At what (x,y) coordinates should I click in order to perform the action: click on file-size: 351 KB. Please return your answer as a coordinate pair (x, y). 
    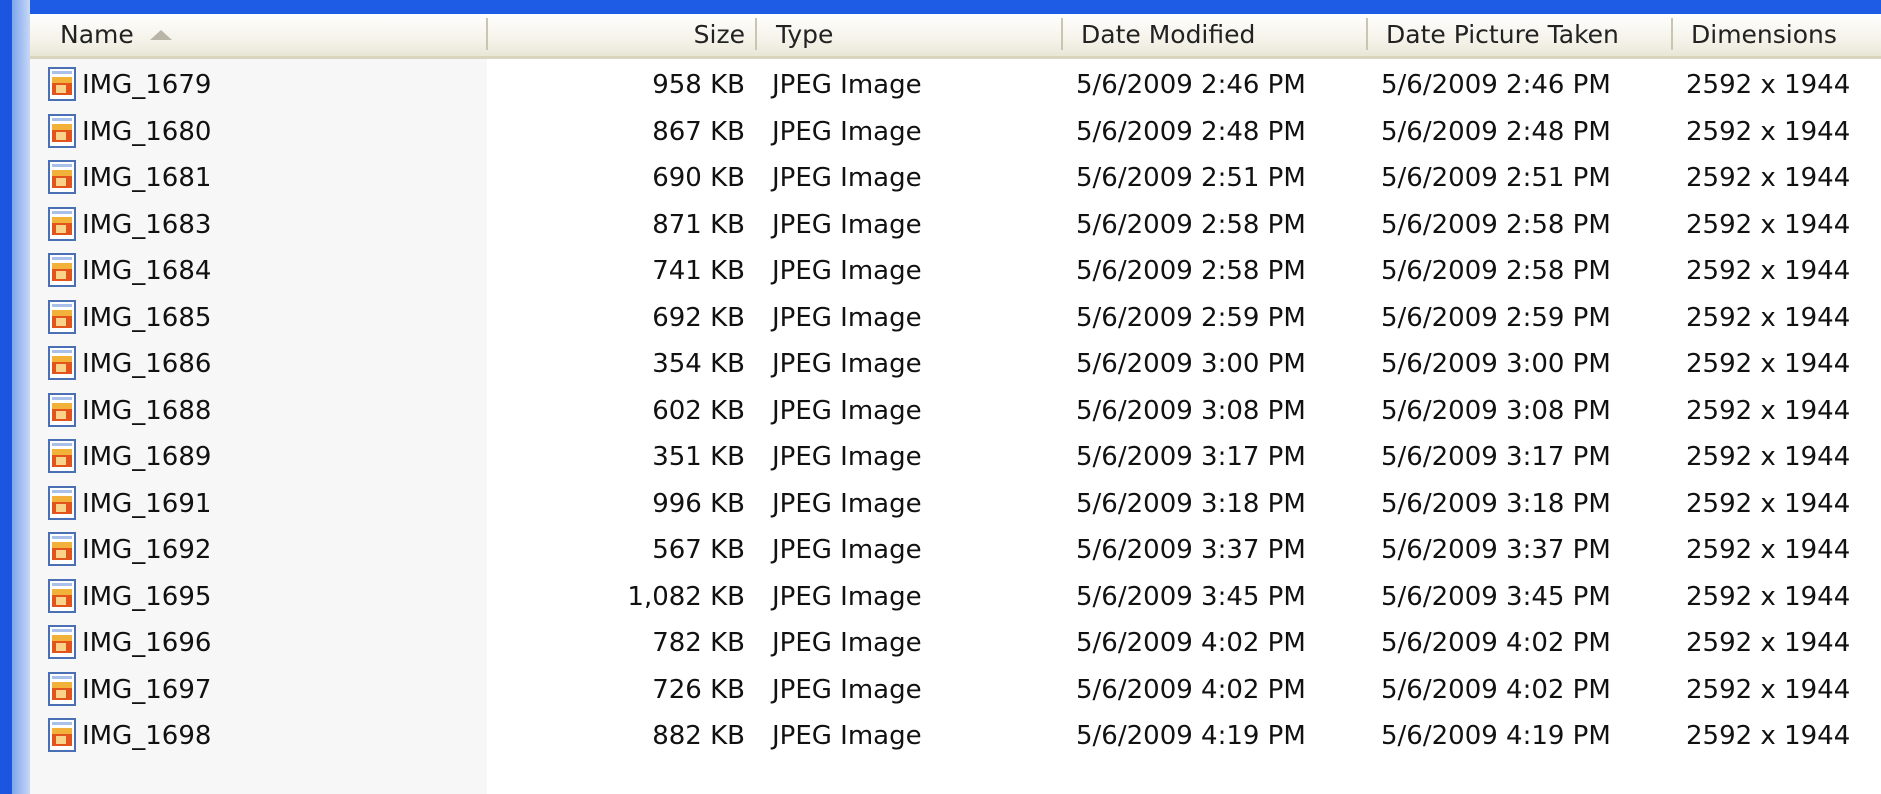
    Looking at the image, I should click on (698, 457).